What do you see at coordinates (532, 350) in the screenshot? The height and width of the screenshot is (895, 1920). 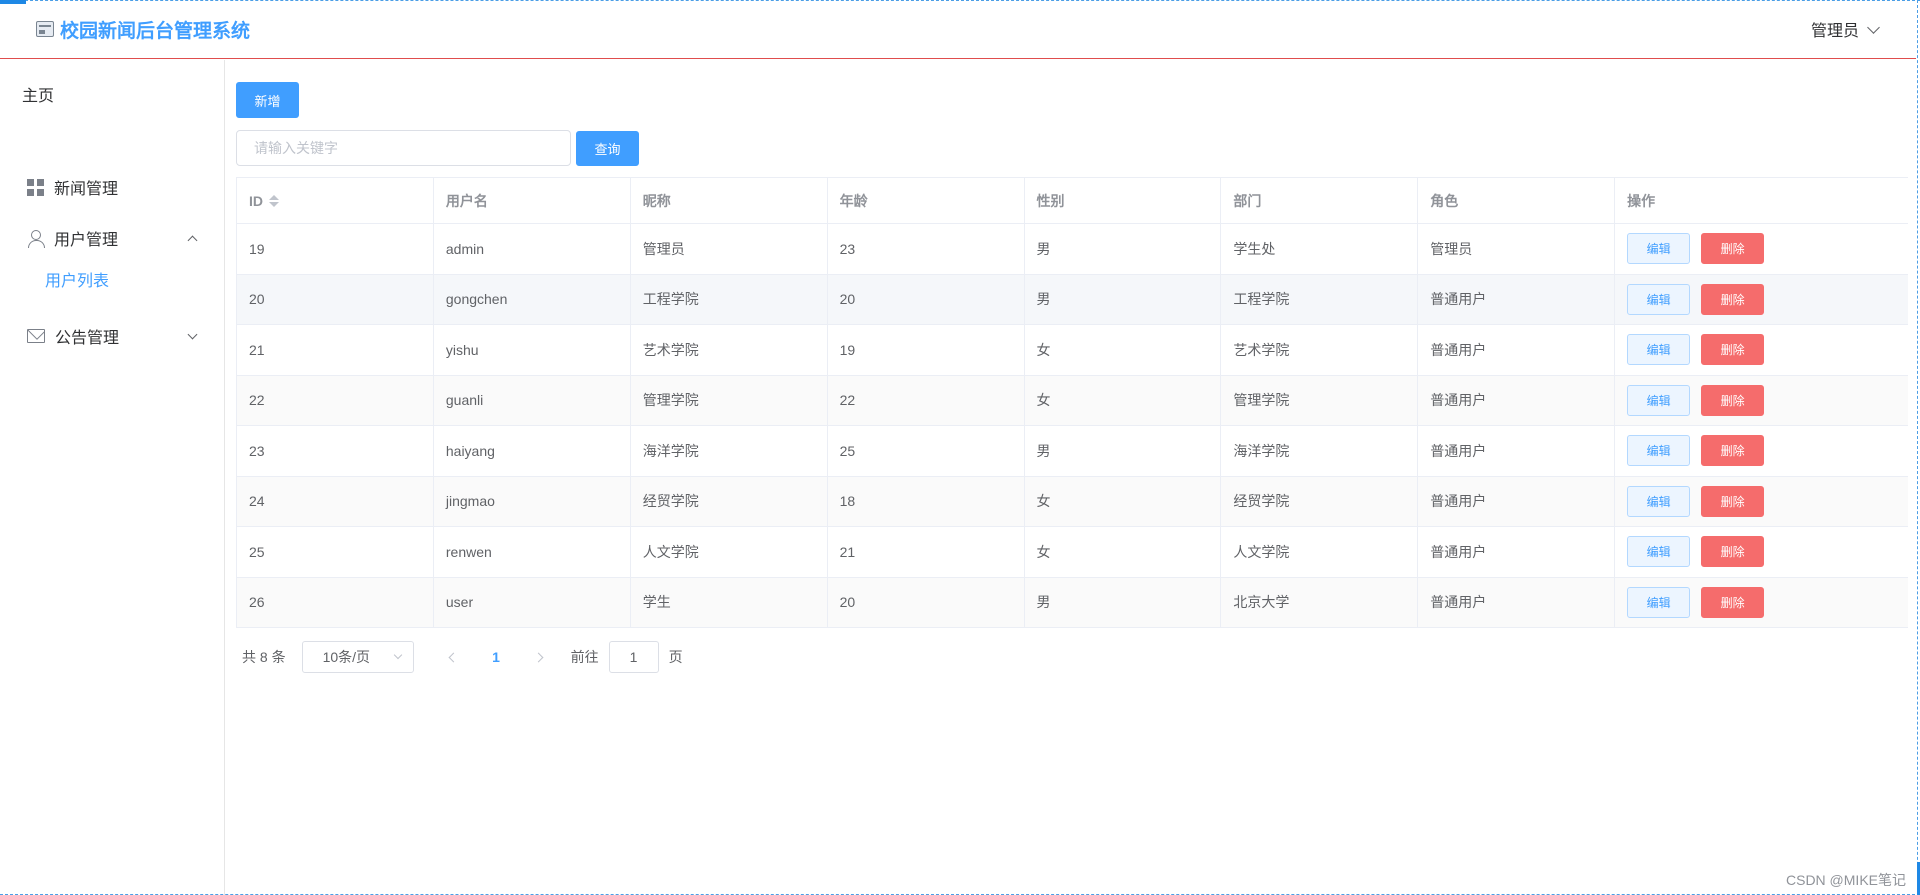 I see `cell-username: yishu` at bounding box center [532, 350].